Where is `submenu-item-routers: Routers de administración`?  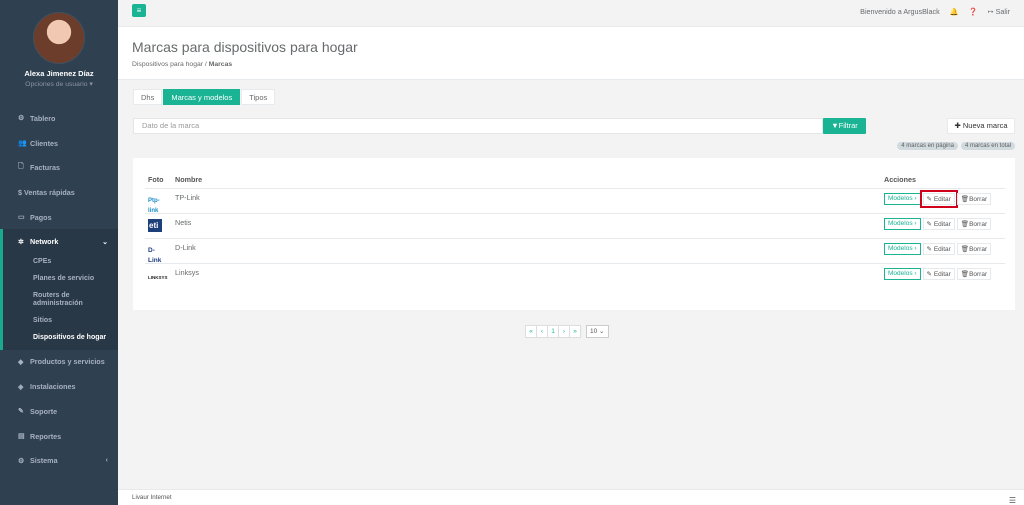
submenu-item-routers: Routers de administración is located at coordinates (60, 301).